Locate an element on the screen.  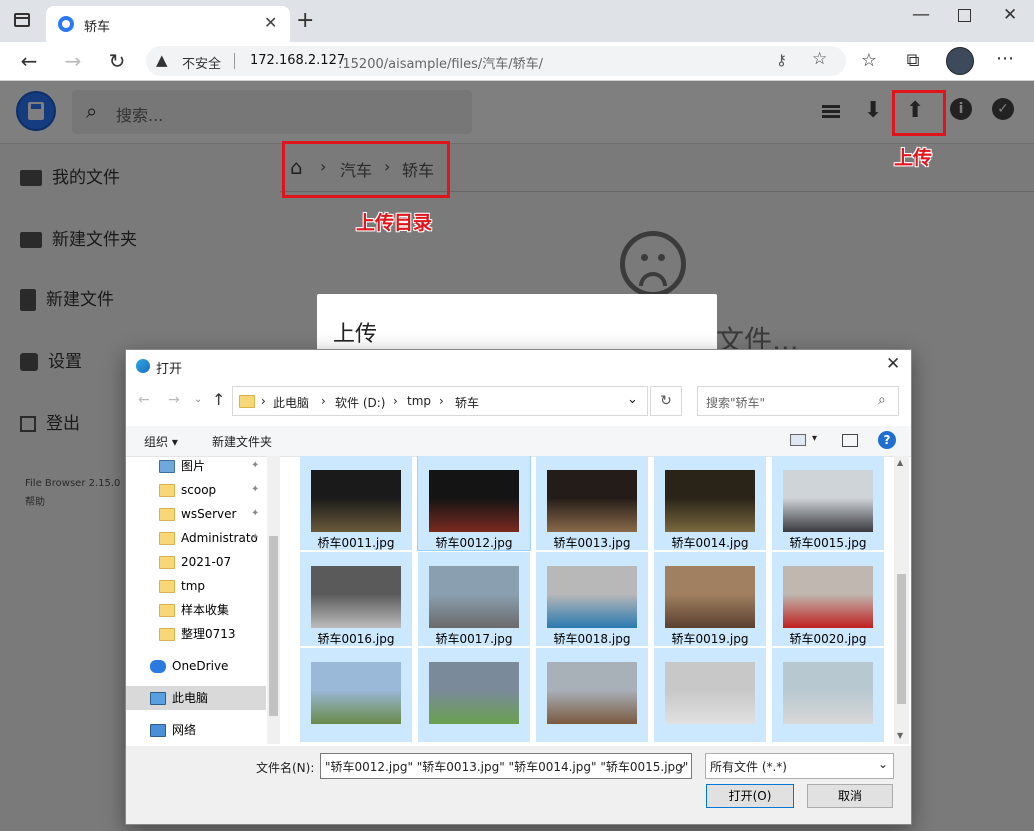
help-icon: ? is located at coordinates (887, 440).